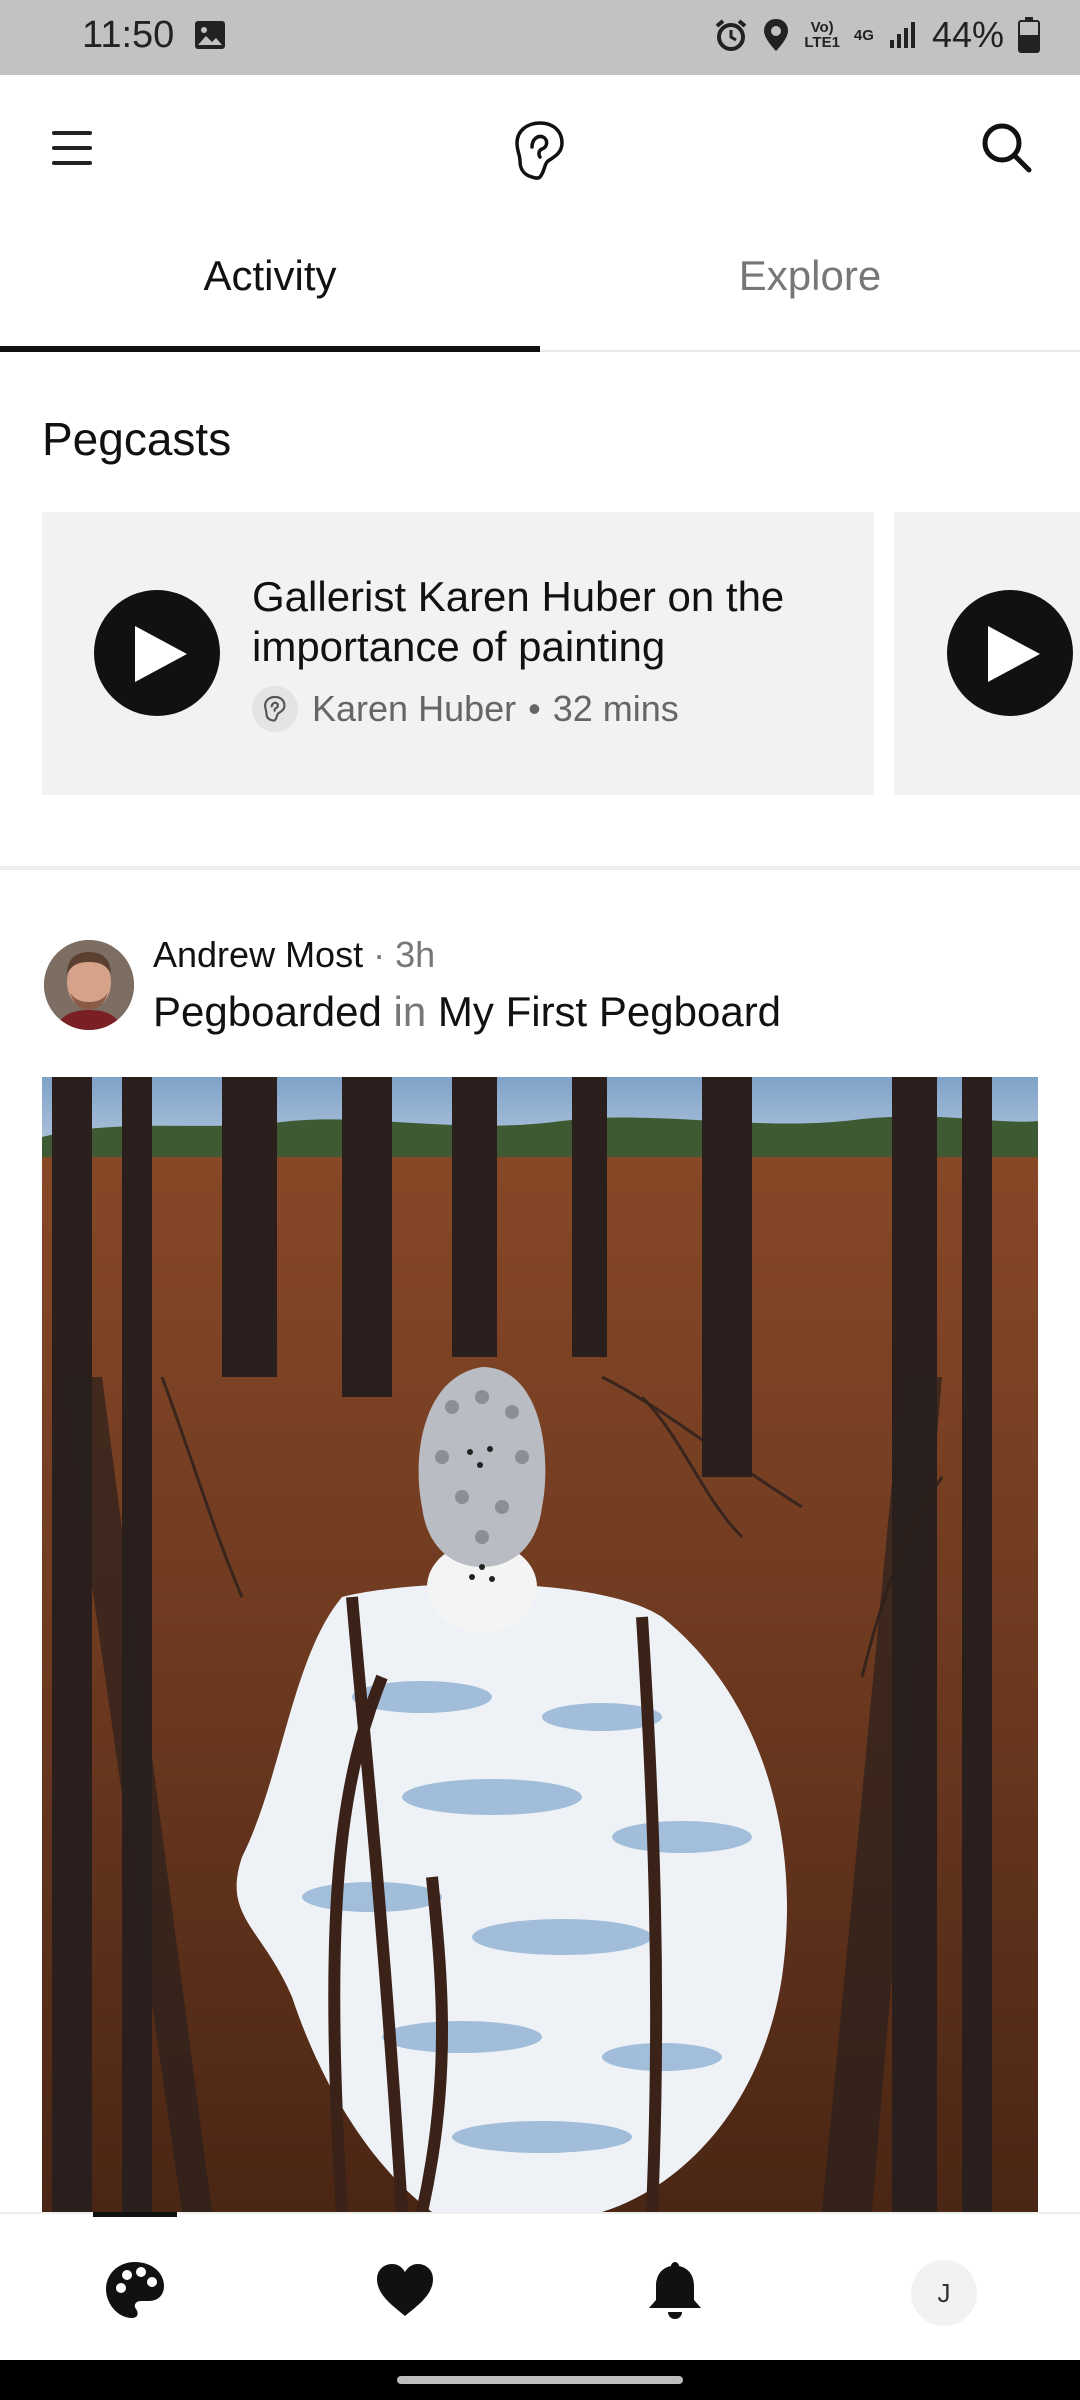 The image size is (1080, 2400). I want to click on avatar, so click(89, 985).